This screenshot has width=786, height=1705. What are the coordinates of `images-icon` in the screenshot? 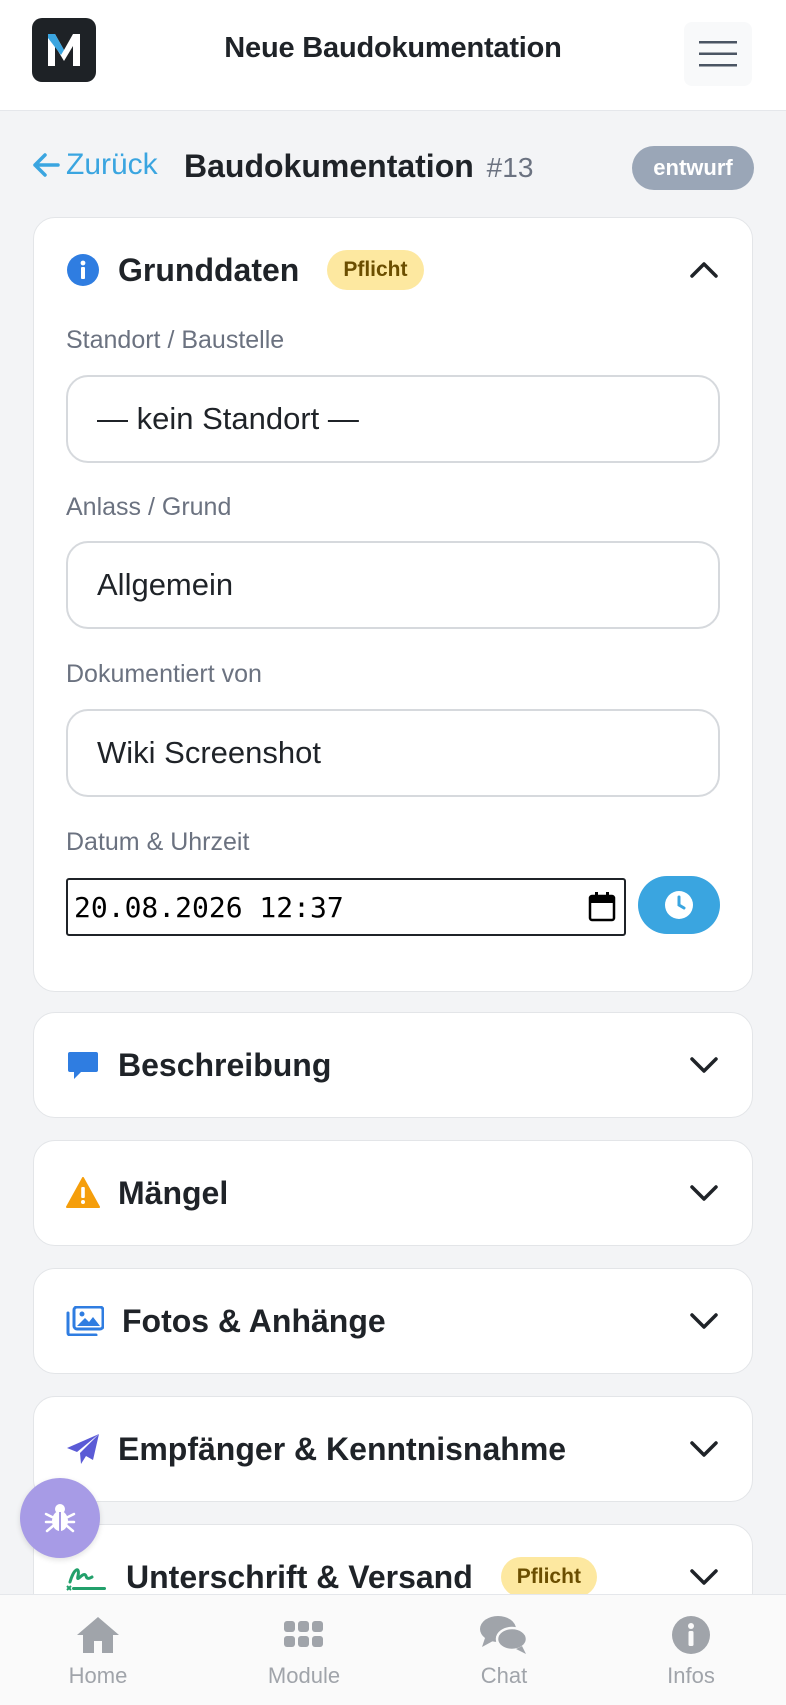 It's located at (85, 1321).